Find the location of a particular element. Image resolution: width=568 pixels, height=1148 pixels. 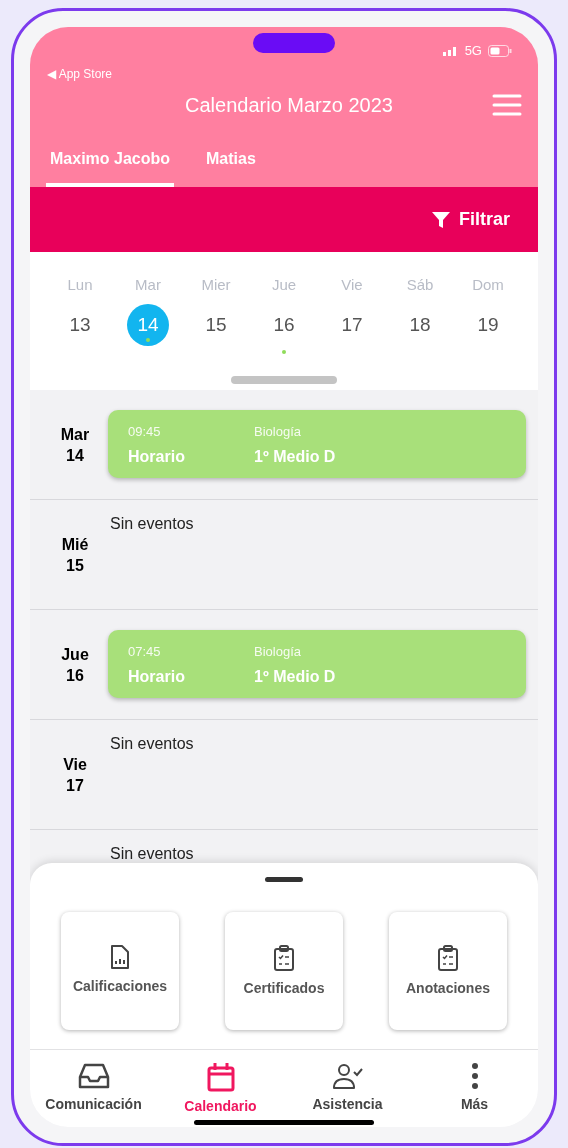

agenda-weekday: Mié is located at coordinates (75, 545).